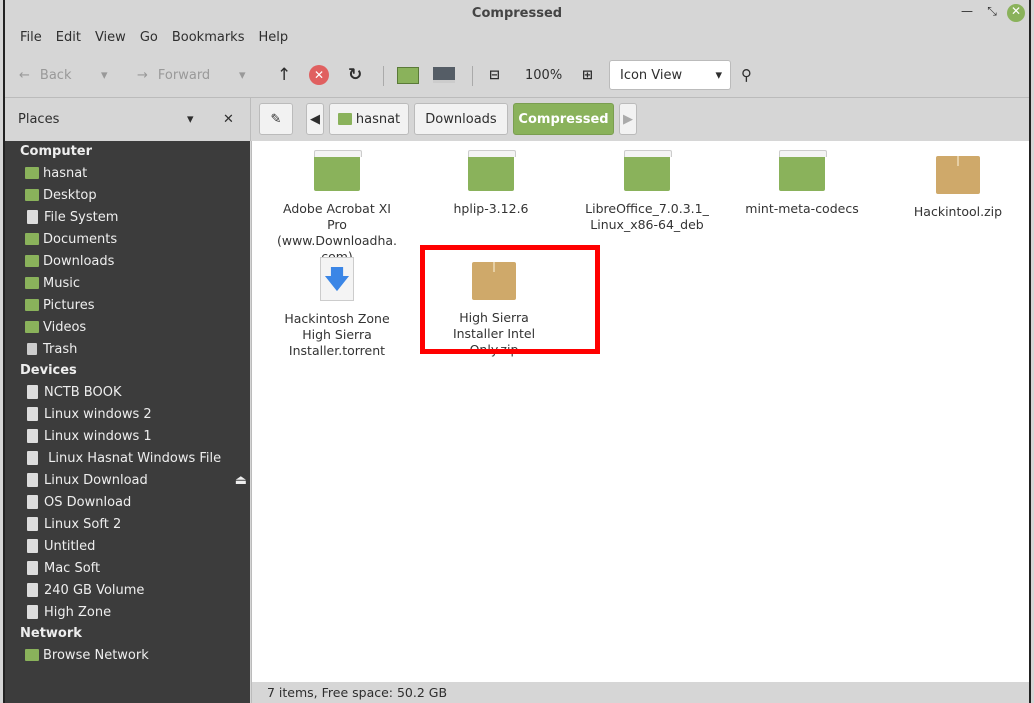  I want to click on stop-icon: ✕, so click(319, 75).